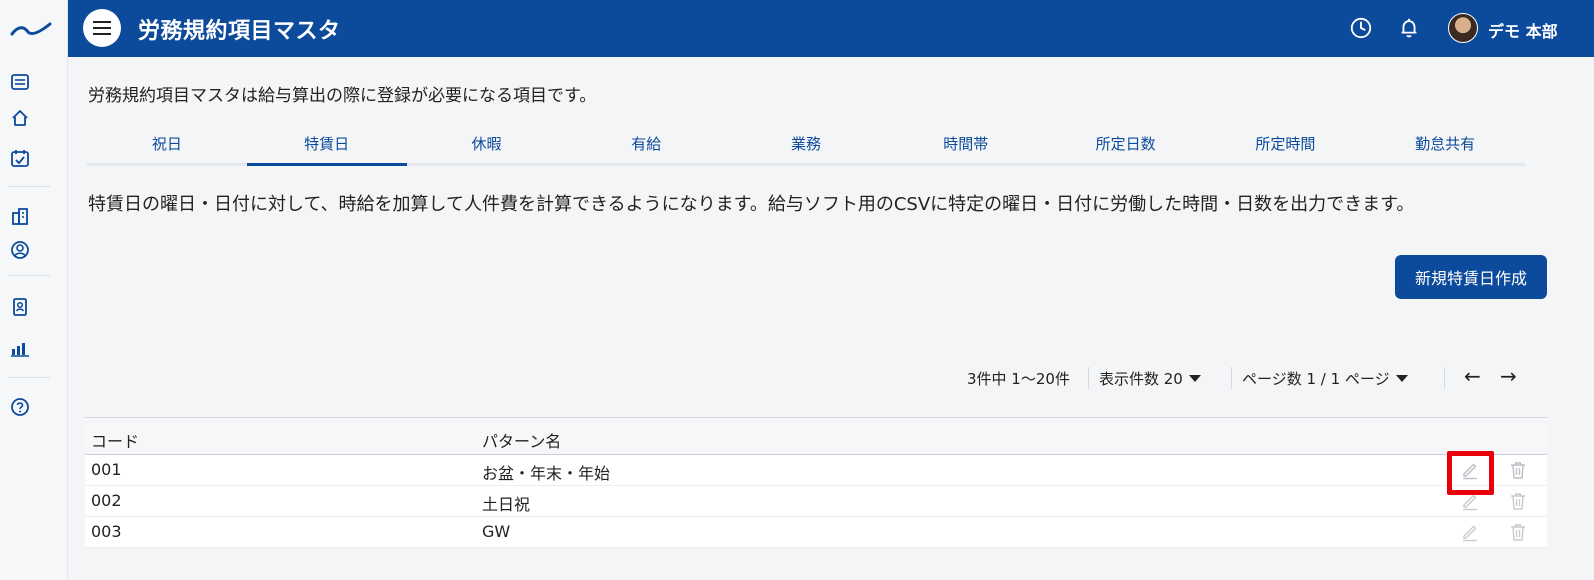 The width and height of the screenshot is (1594, 580). I want to click on tab-work: 業務, so click(806, 144).